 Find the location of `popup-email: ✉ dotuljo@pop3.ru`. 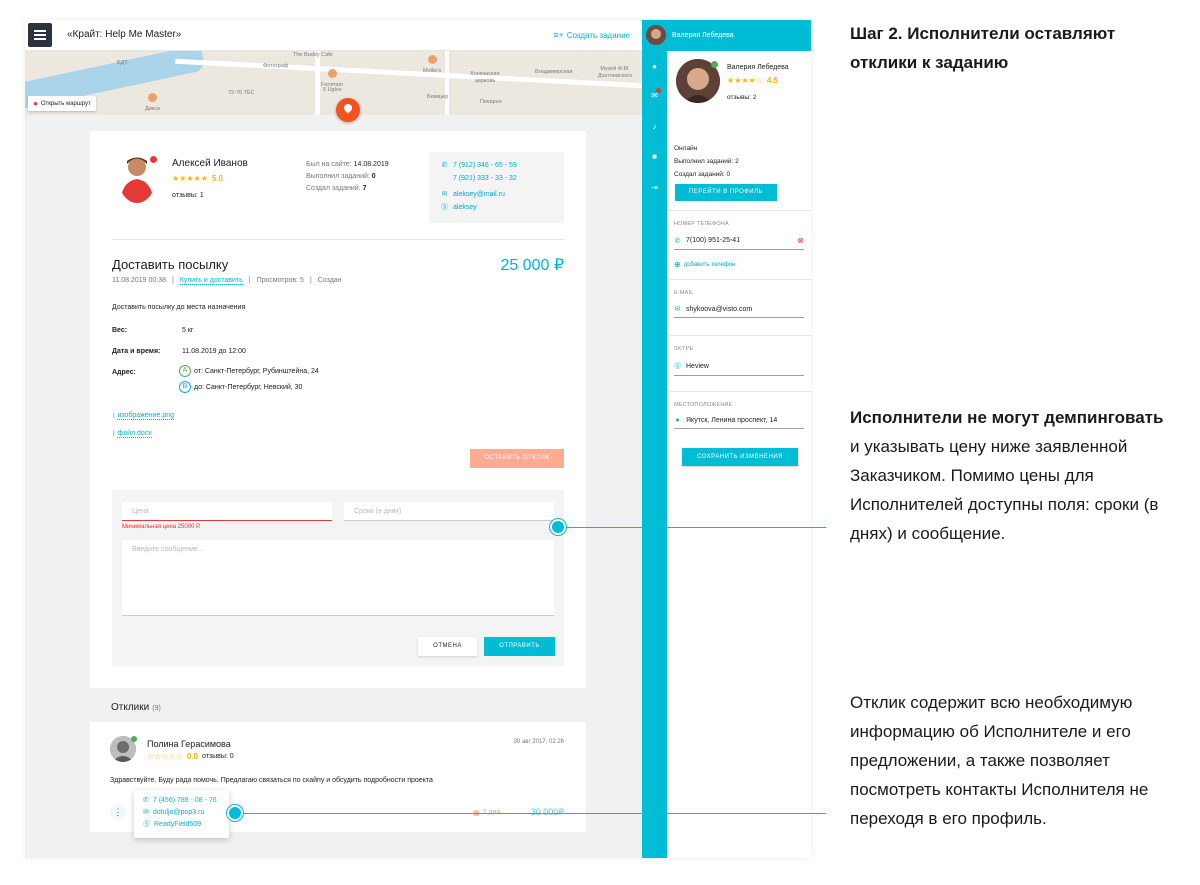

popup-email: ✉ dotuljo@pop3.ru is located at coordinates (181, 813).